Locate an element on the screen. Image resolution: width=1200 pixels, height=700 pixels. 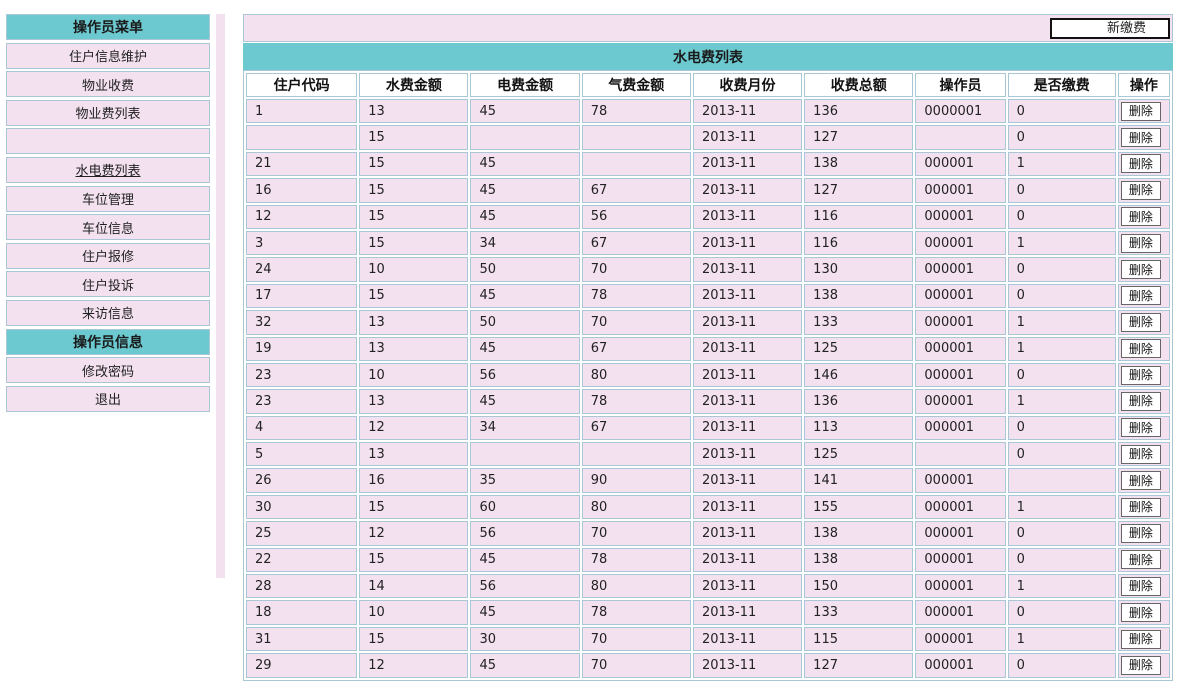
table-row: 19 13 45 67 2013-11 125 000001 1 删除 is located at coordinates (708, 348).